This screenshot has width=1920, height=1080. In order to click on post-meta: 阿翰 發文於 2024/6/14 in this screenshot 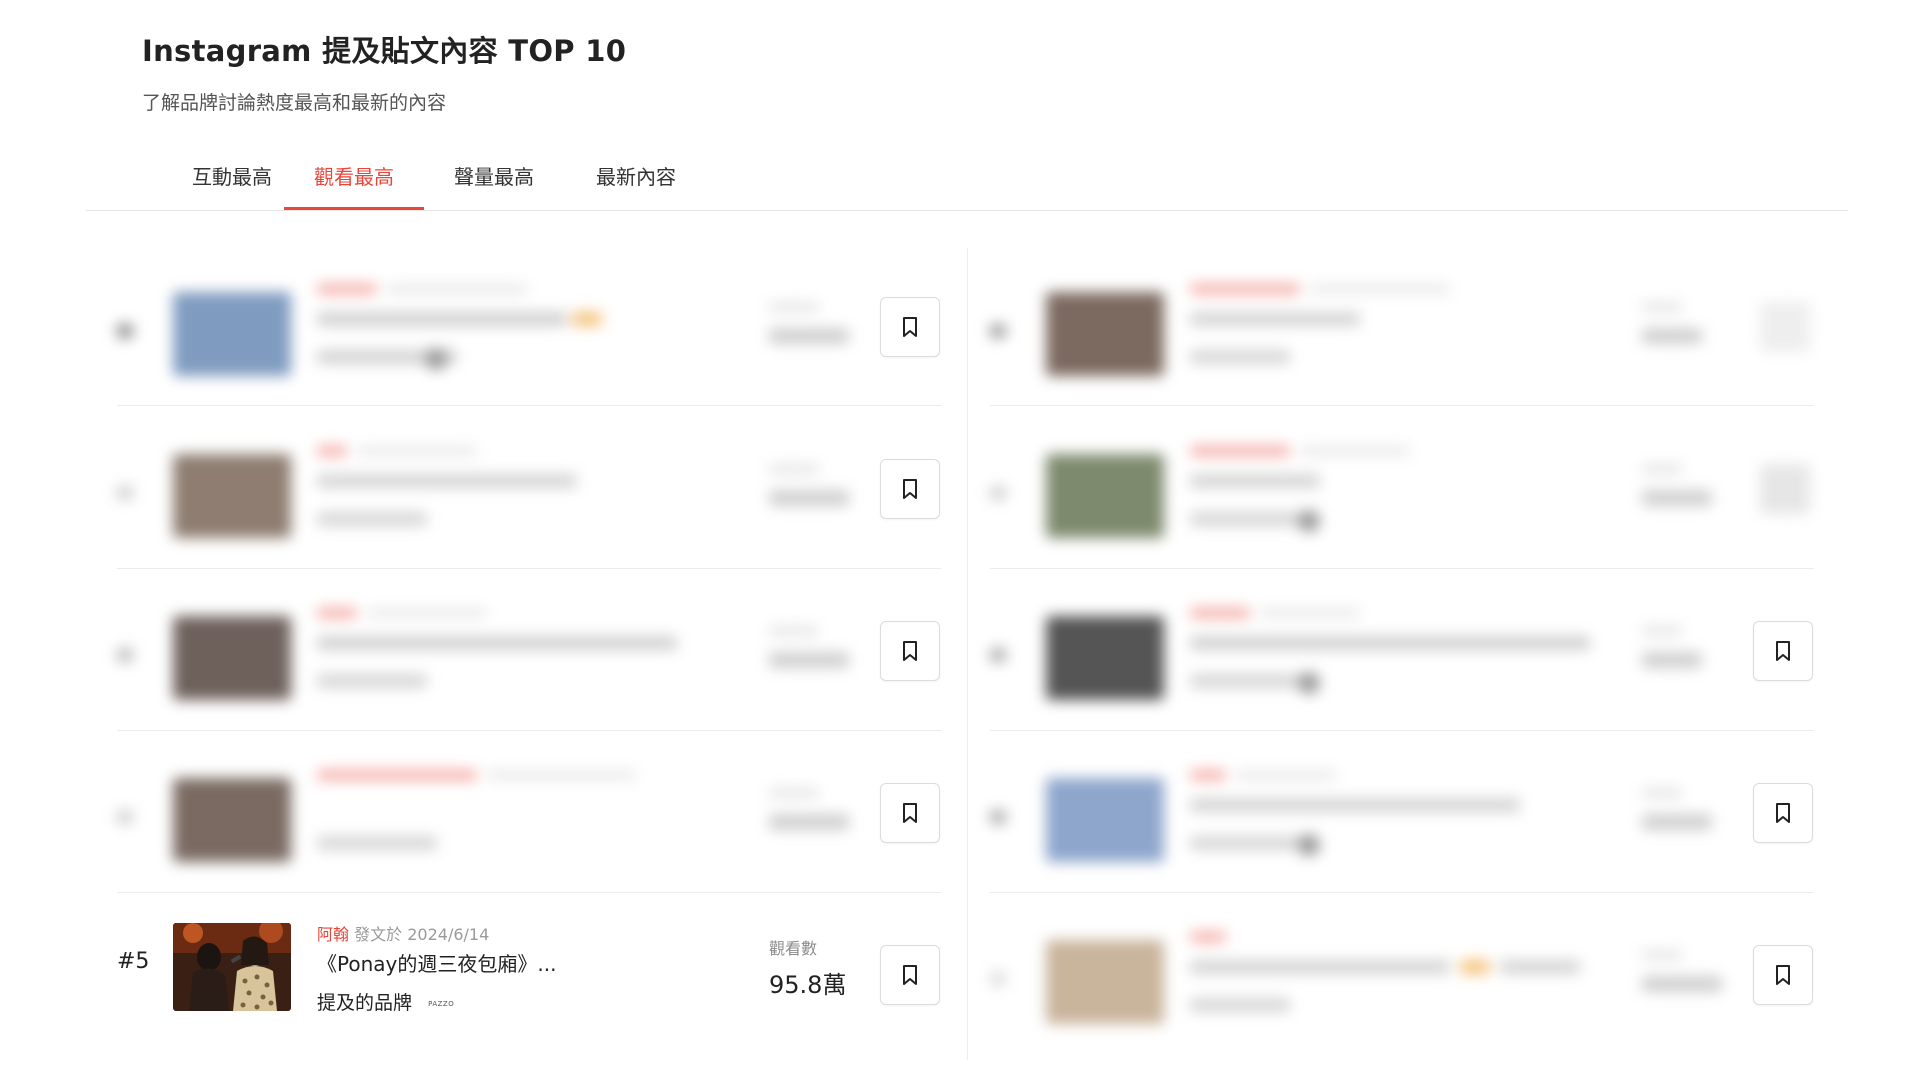, I will do `click(403, 933)`.